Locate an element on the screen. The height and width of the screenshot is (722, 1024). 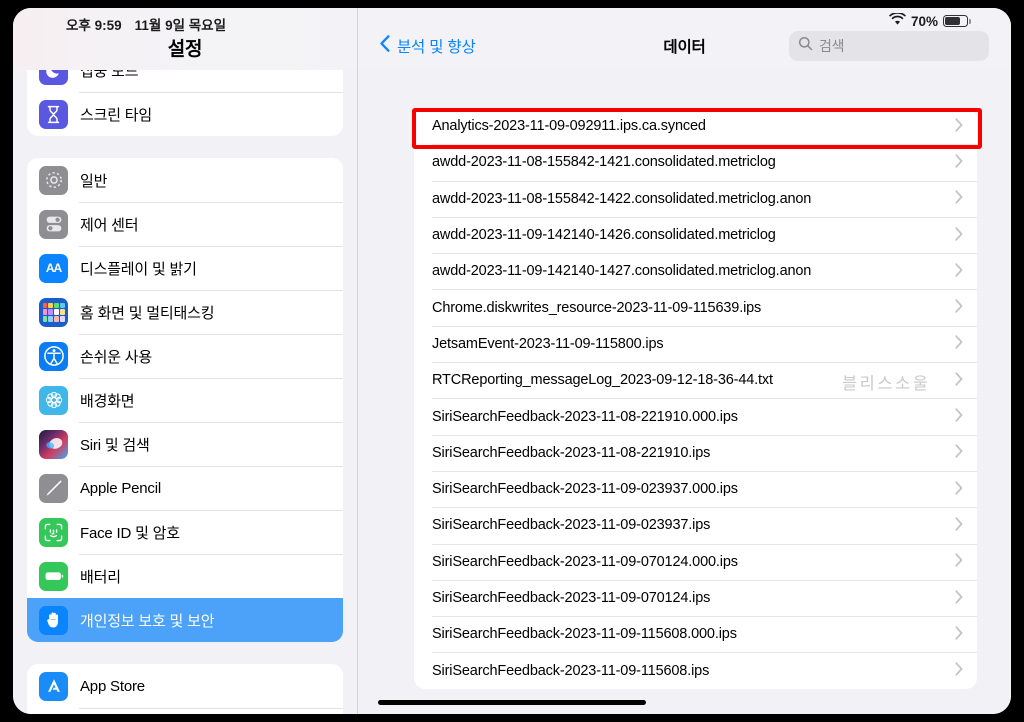
back-button: 분석 및 향상 is located at coordinates (428, 46).